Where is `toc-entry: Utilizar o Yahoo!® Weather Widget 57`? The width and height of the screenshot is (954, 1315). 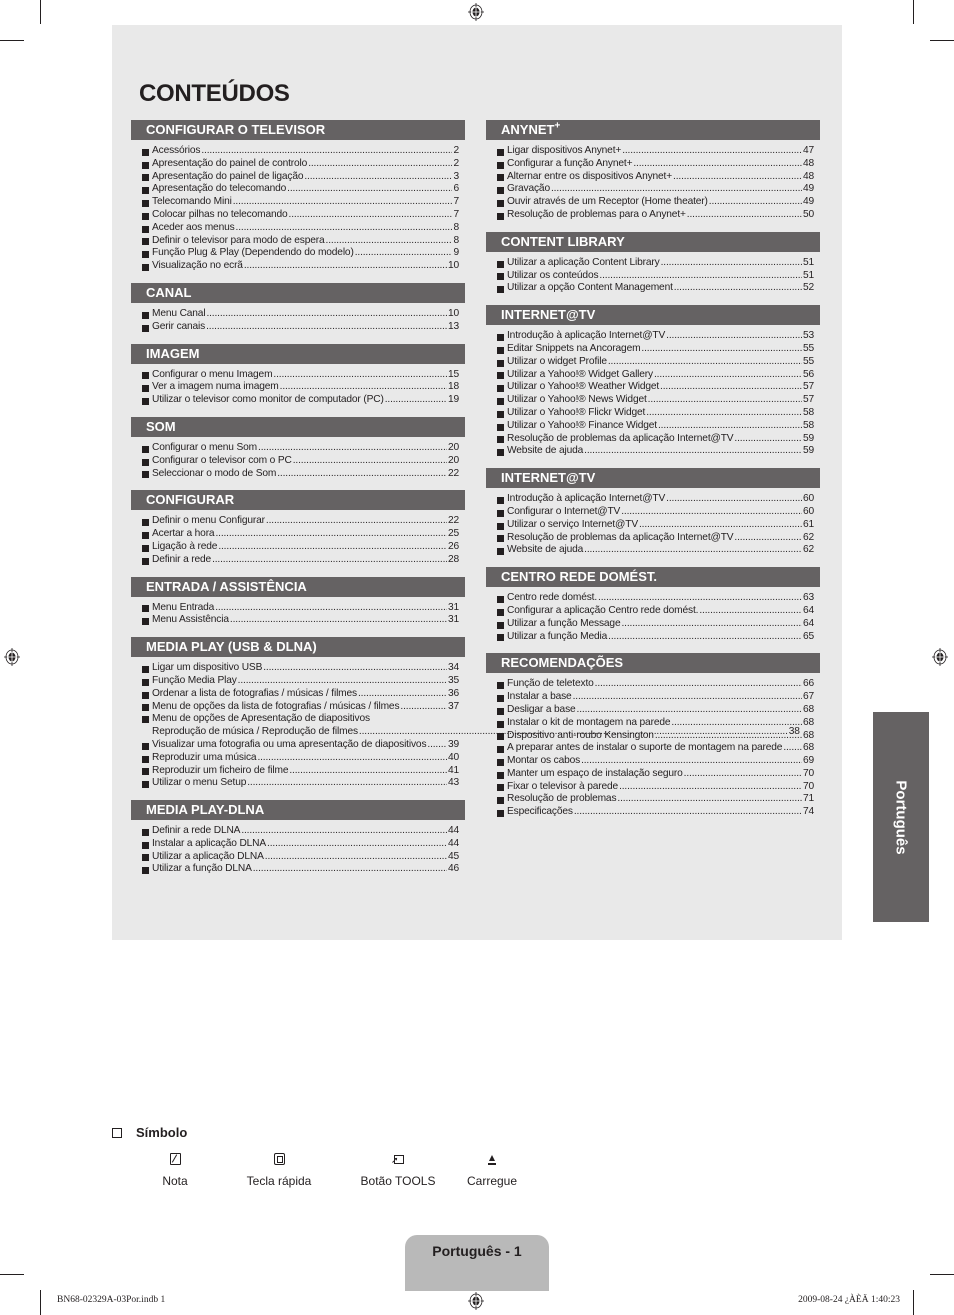 toc-entry: Utilizar o Yahoo!® Weather Widget 57 is located at coordinates (655, 387).